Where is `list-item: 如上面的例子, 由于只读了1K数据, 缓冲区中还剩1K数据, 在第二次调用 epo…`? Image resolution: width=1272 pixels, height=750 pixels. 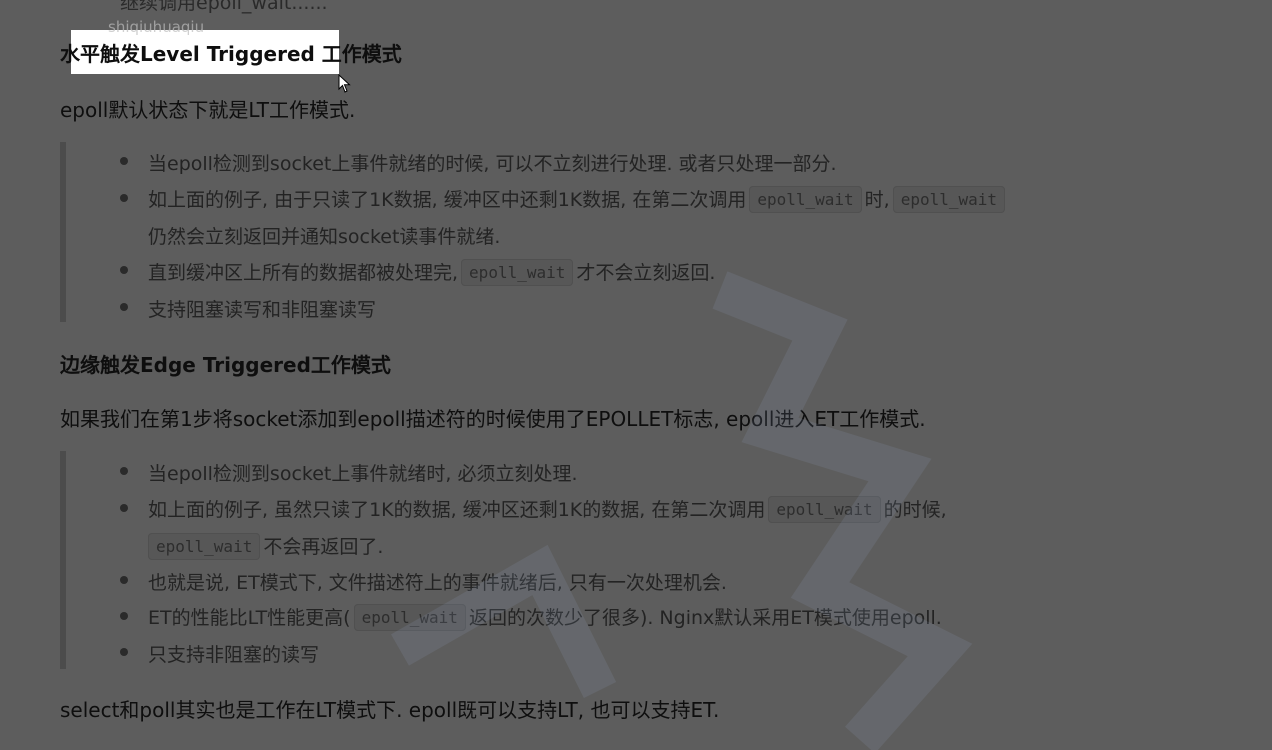 list-item: 如上面的例子, 由于只读了1K数据, 缓冲区中还剩1K数据, 在第二次调用 epo… is located at coordinates (578, 199).